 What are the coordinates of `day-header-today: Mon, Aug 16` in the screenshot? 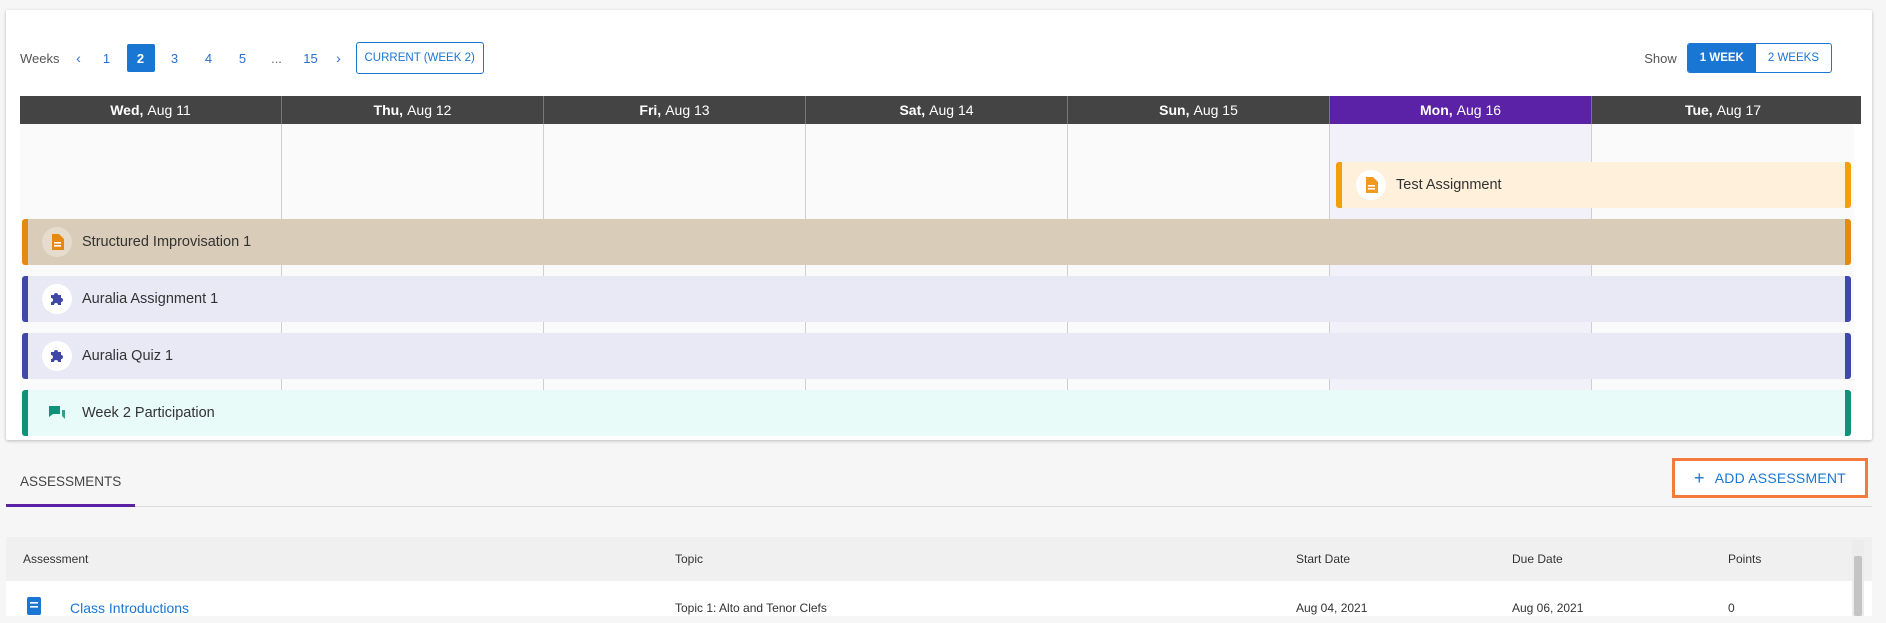 It's located at (1461, 110).